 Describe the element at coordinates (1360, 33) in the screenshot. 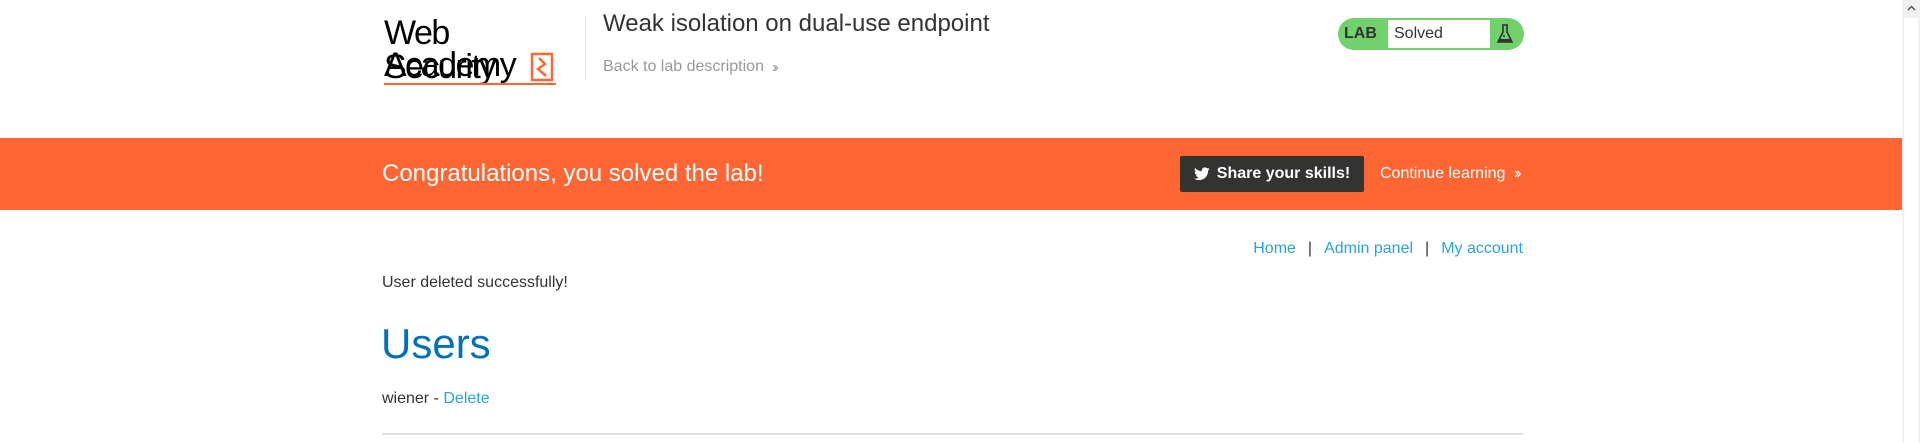

I see `lab-tag: LAB` at that location.